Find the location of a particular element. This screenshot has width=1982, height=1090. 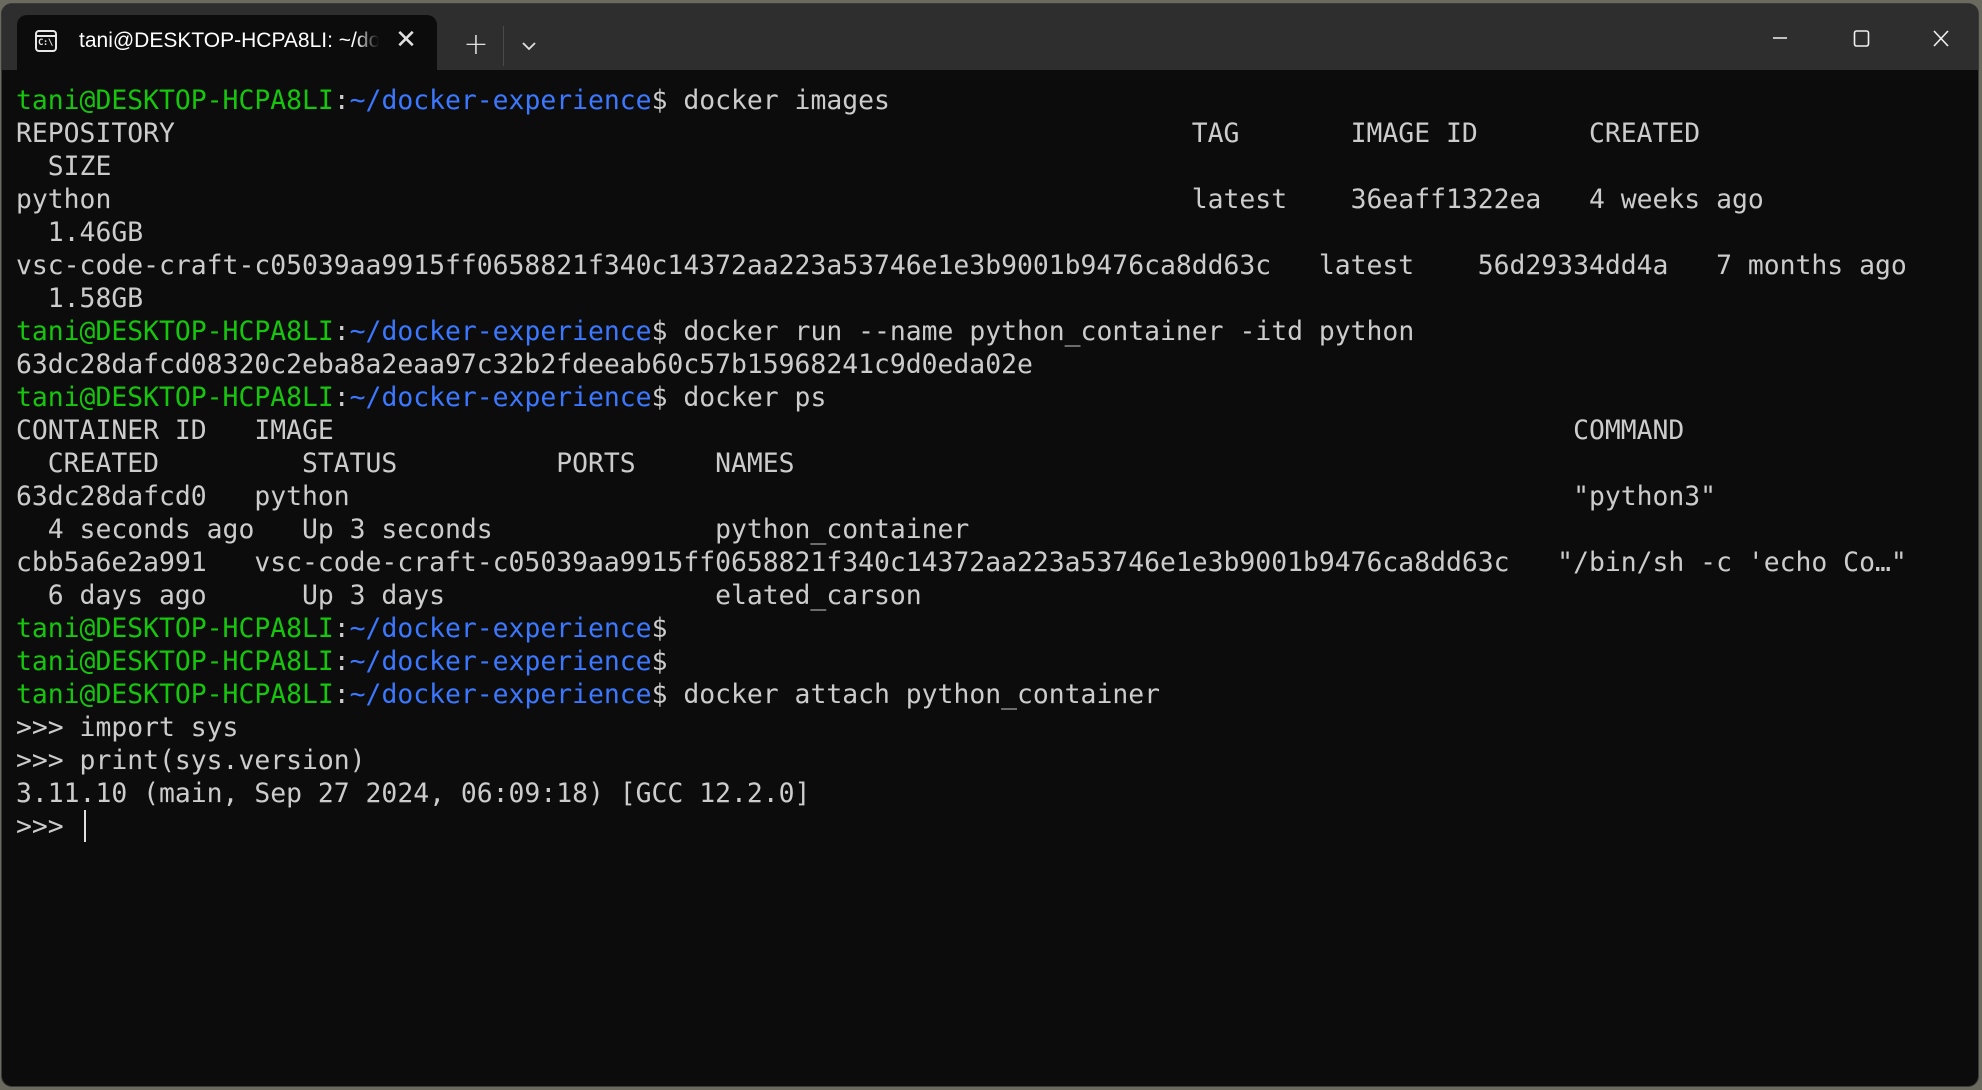

output-text: REPOSITORY TAG IMAGE ID CREATED is located at coordinates (858, 133).